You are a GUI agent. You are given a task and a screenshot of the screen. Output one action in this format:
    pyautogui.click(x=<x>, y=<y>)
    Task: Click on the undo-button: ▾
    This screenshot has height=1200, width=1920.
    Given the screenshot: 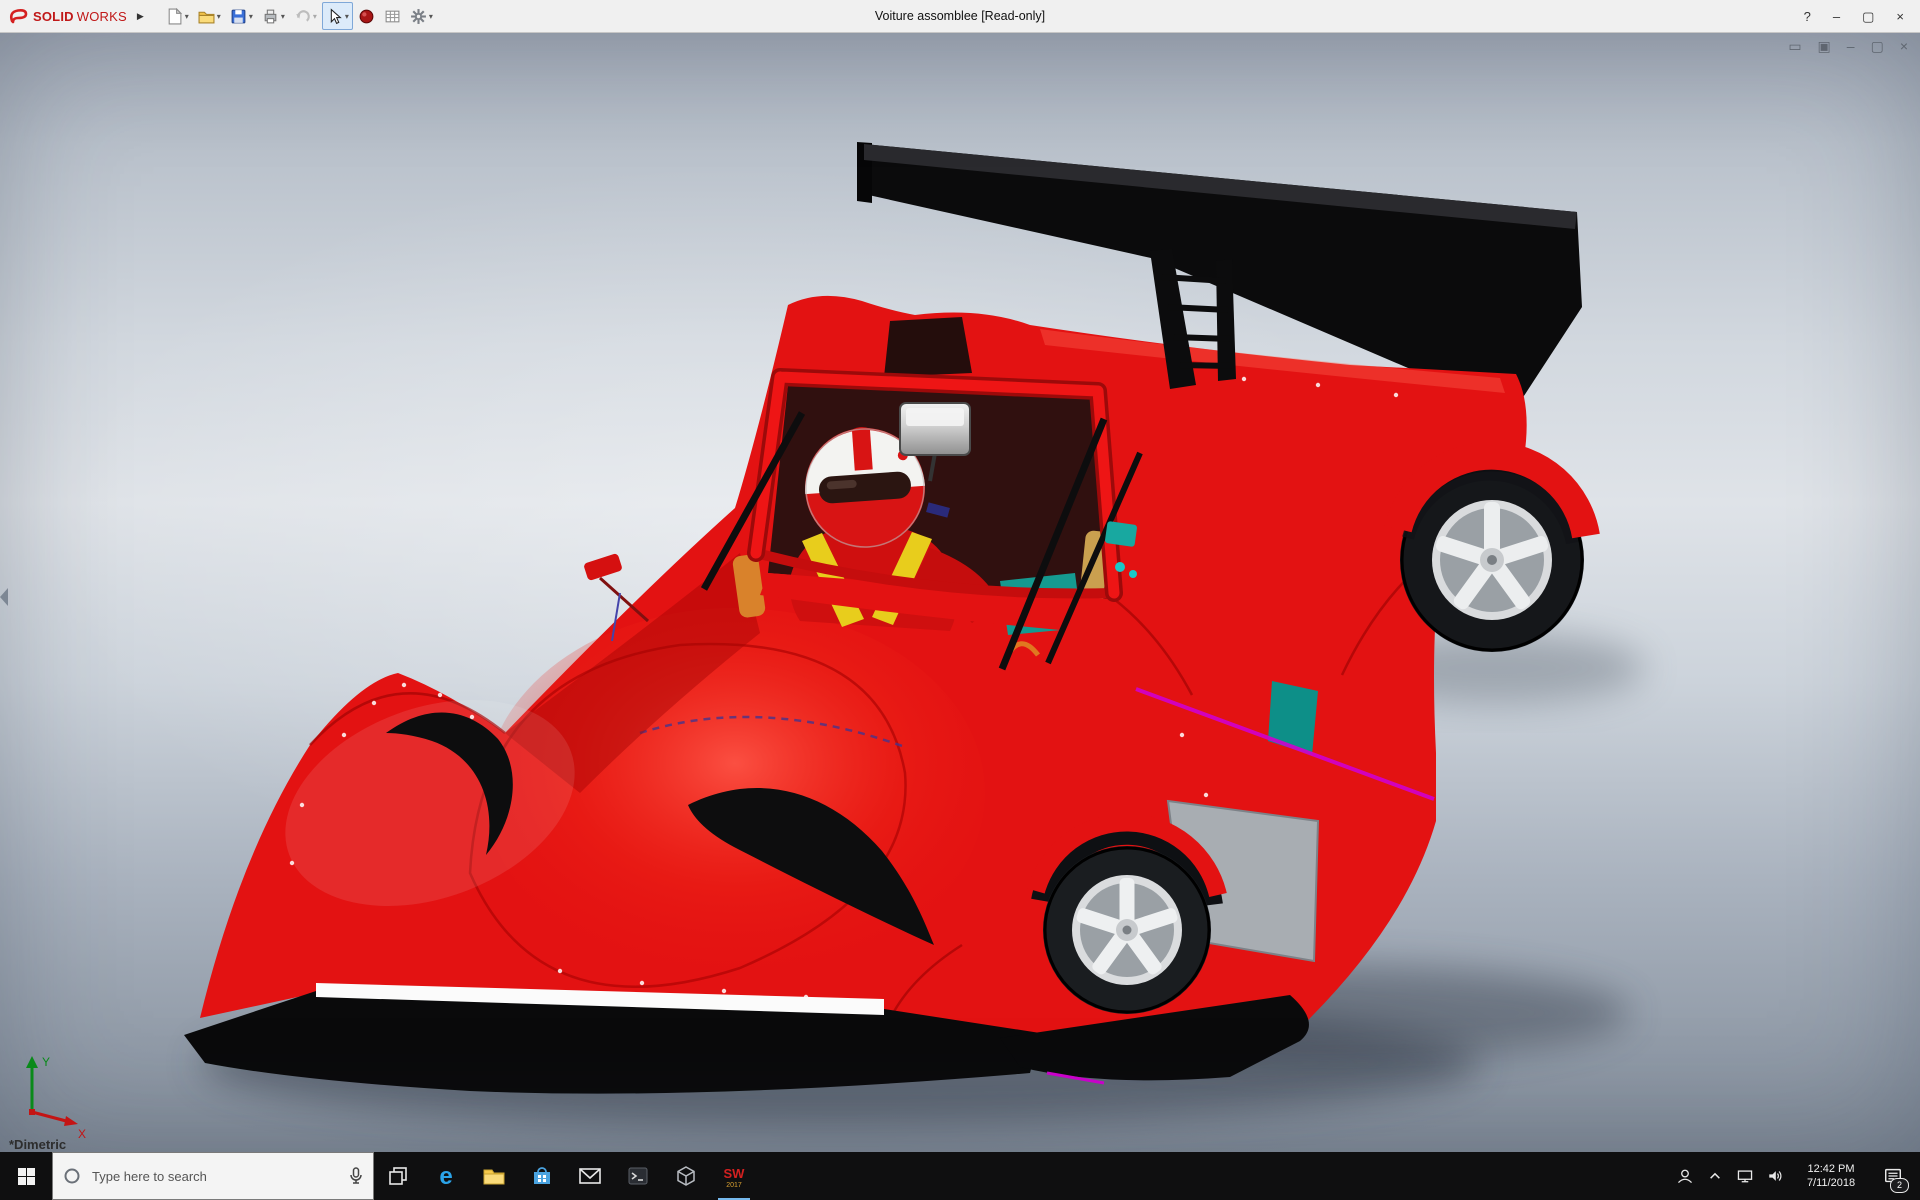 What is the action you would take?
    pyautogui.click(x=305, y=16)
    